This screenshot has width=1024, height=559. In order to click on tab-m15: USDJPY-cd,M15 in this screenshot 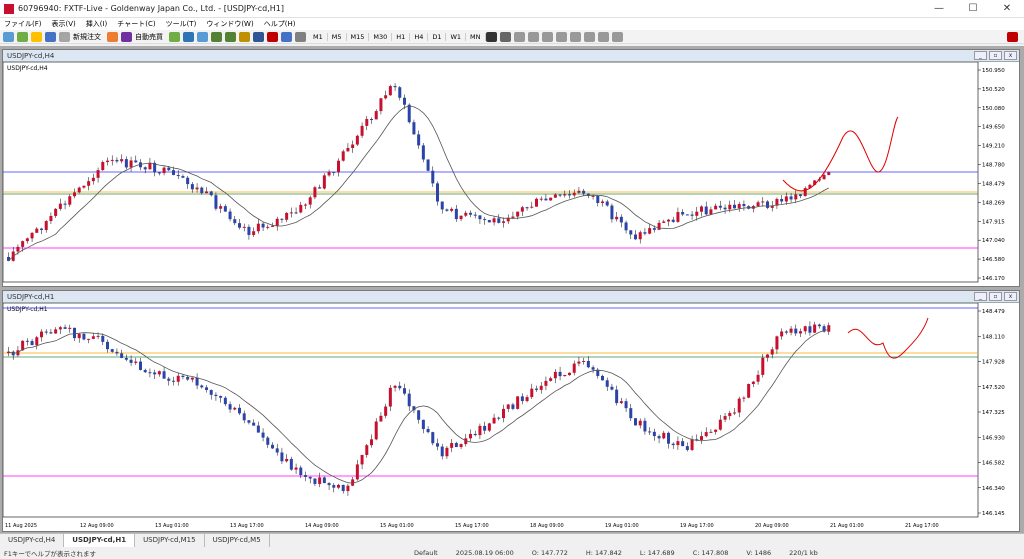, I will do `click(170, 540)`.